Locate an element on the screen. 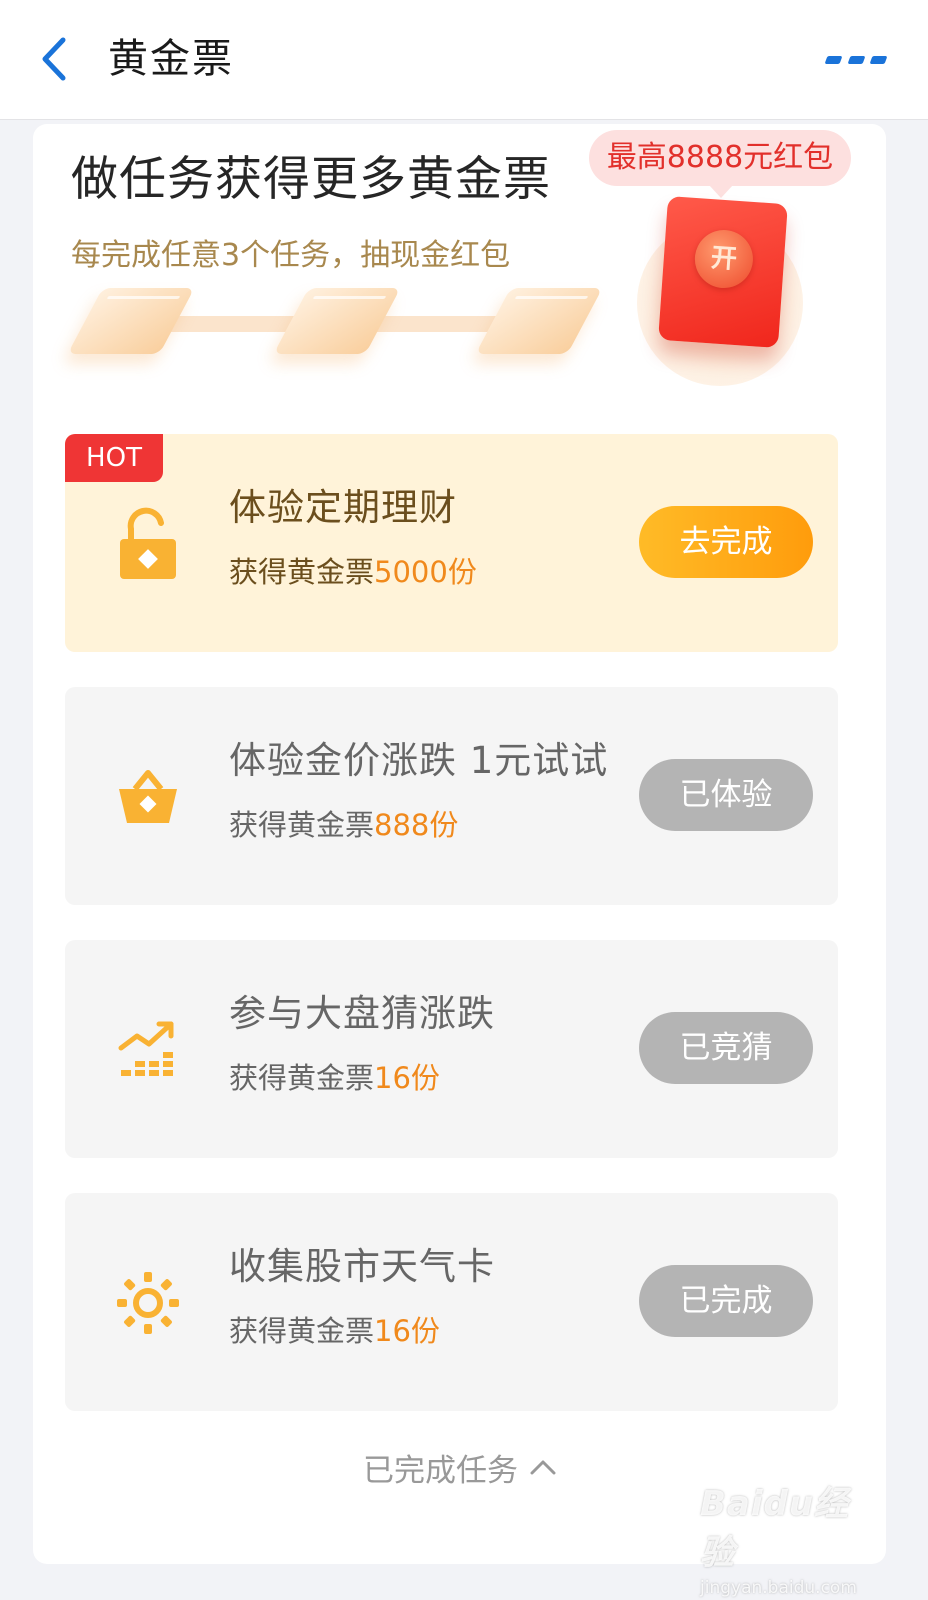 Image resolution: width=928 pixels, height=1600 pixels. page-title: 黄金票 is located at coordinates (171, 59).